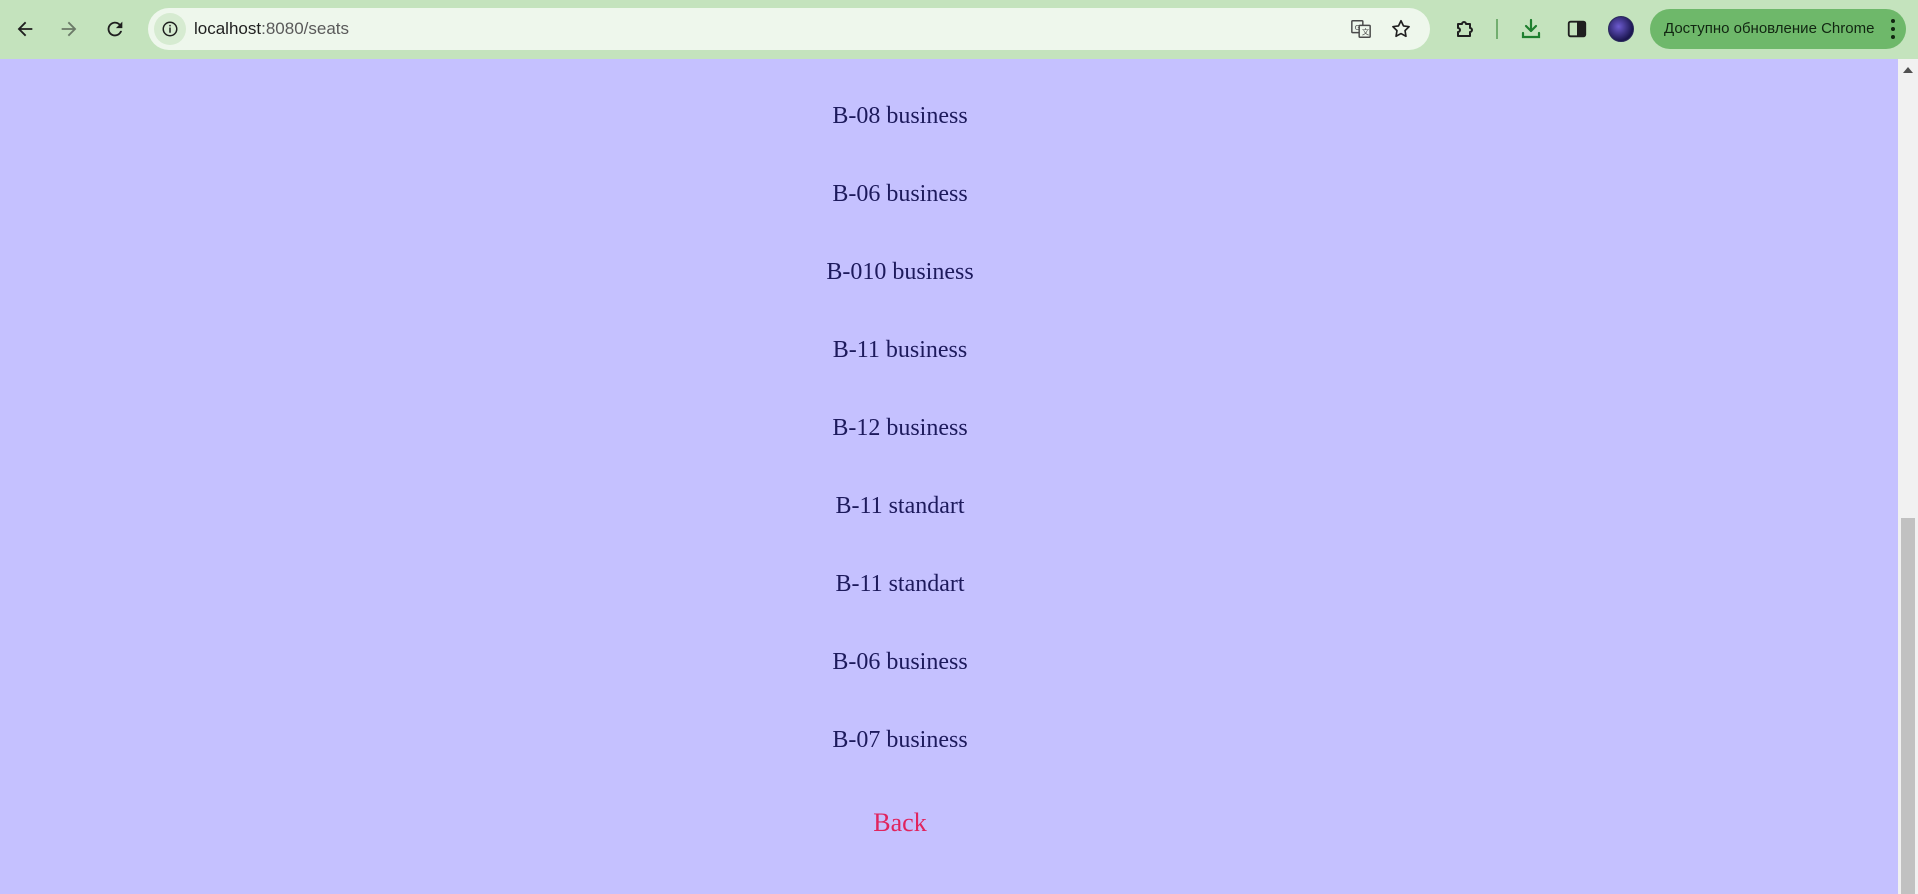 Image resolution: width=1918 pixels, height=894 pixels. I want to click on translate-button: G 文, so click(1361, 29).